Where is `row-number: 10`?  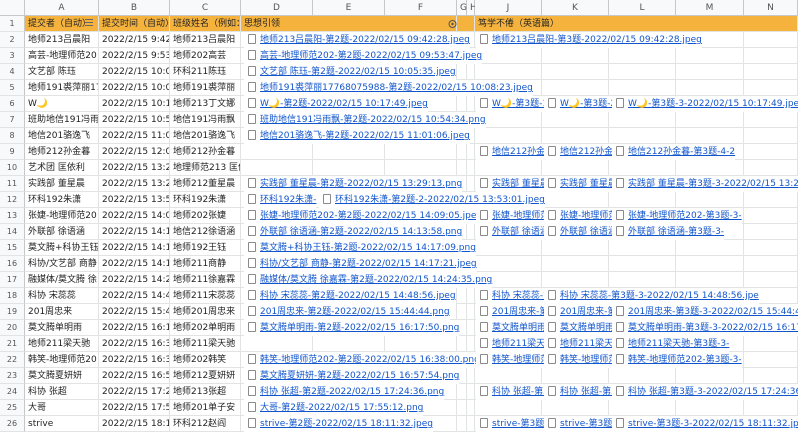 row-number: 10 is located at coordinates (12, 168).